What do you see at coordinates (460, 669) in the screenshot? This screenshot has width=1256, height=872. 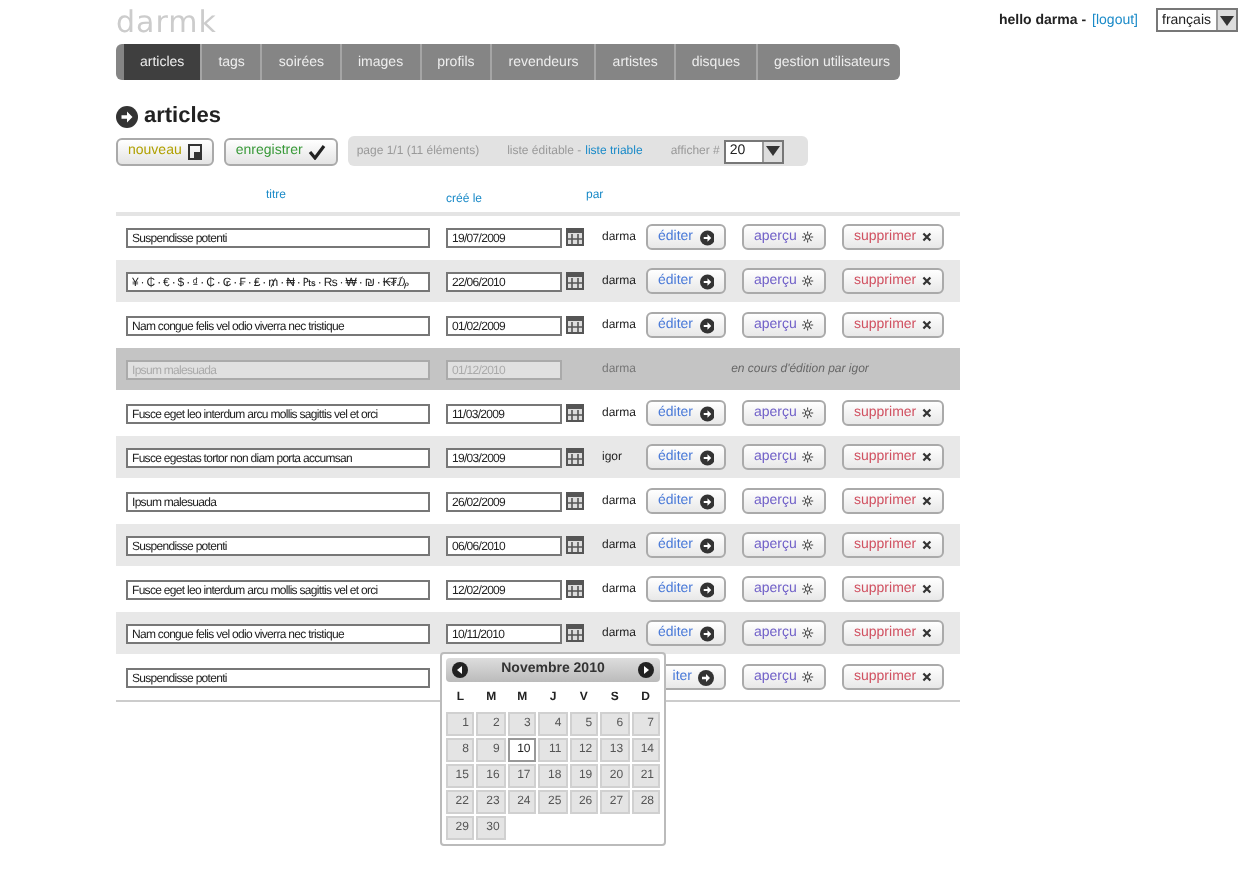 I see `previous-month-icon` at bounding box center [460, 669].